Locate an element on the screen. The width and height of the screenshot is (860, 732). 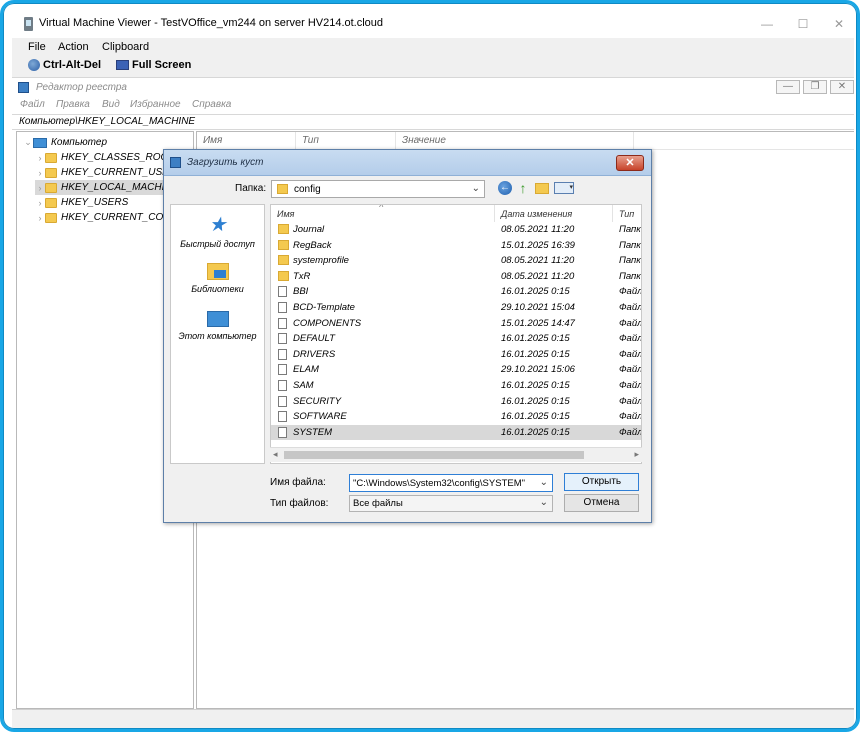
file-row: RegBack 15.01.2025 16:39 Папк is located at coordinates (456, 245).